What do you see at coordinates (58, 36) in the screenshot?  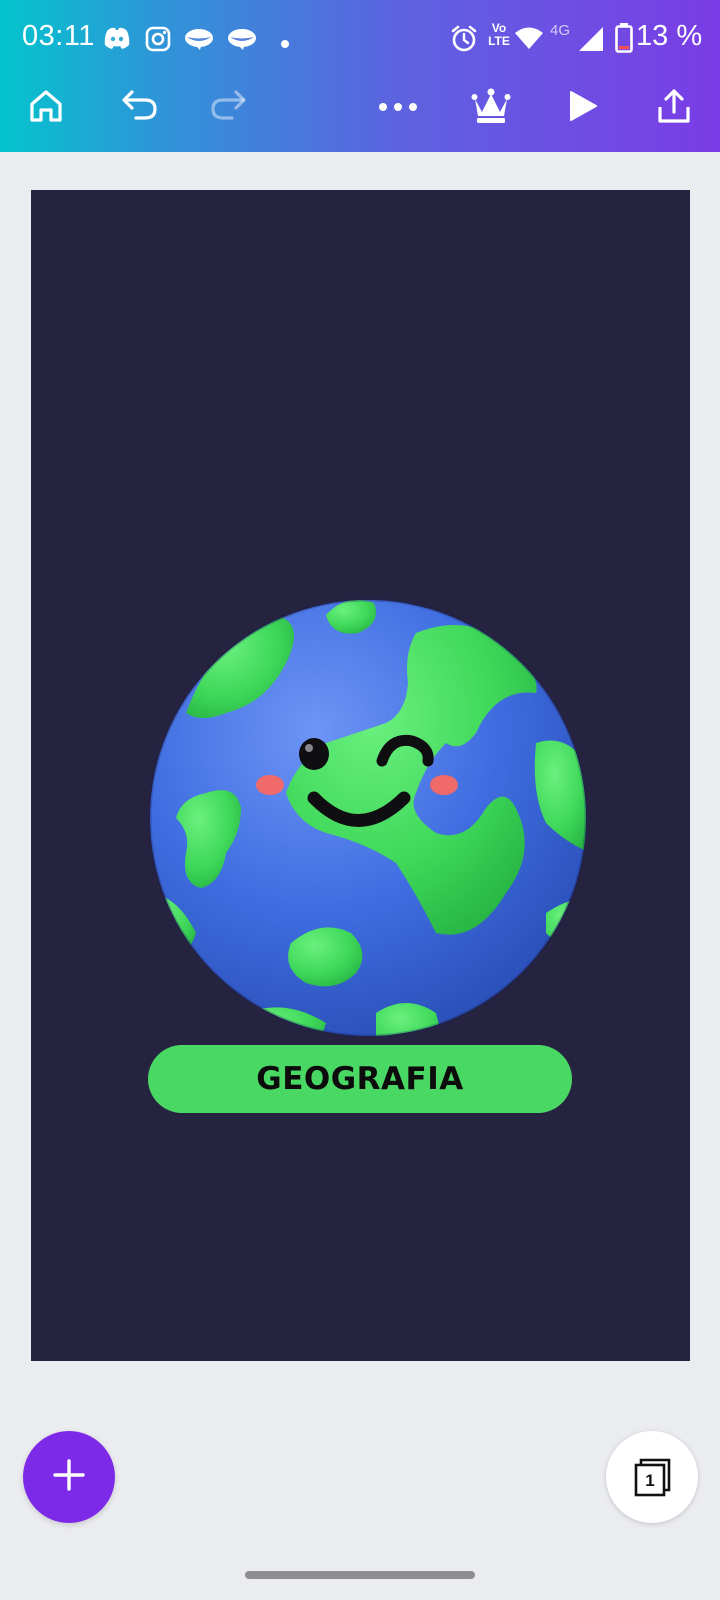 I see `status-time: 03:11` at bounding box center [58, 36].